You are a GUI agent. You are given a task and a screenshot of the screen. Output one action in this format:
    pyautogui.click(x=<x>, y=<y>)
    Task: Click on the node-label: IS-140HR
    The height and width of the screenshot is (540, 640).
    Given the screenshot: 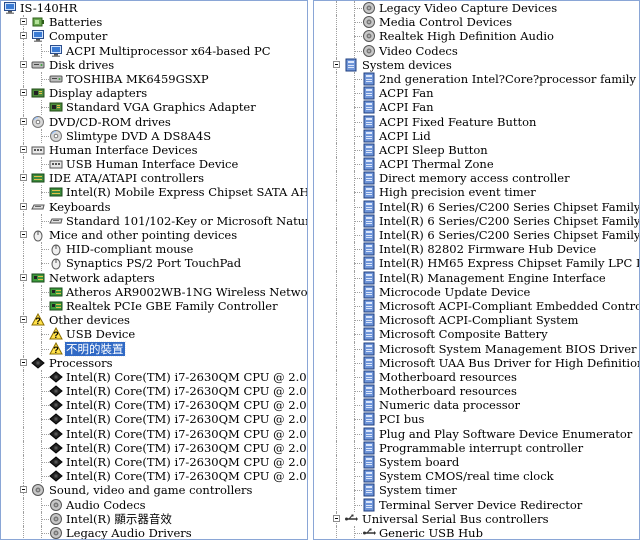 What is the action you would take?
    pyautogui.click(x=48, y=8)
    